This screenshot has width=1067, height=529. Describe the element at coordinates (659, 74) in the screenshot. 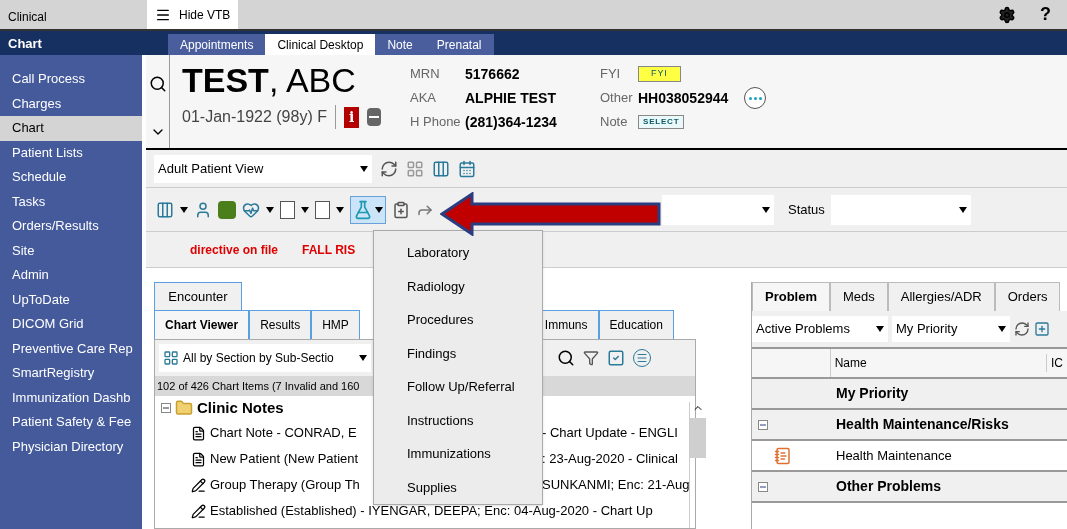

I see `fyi-tag: FYI` at that location.